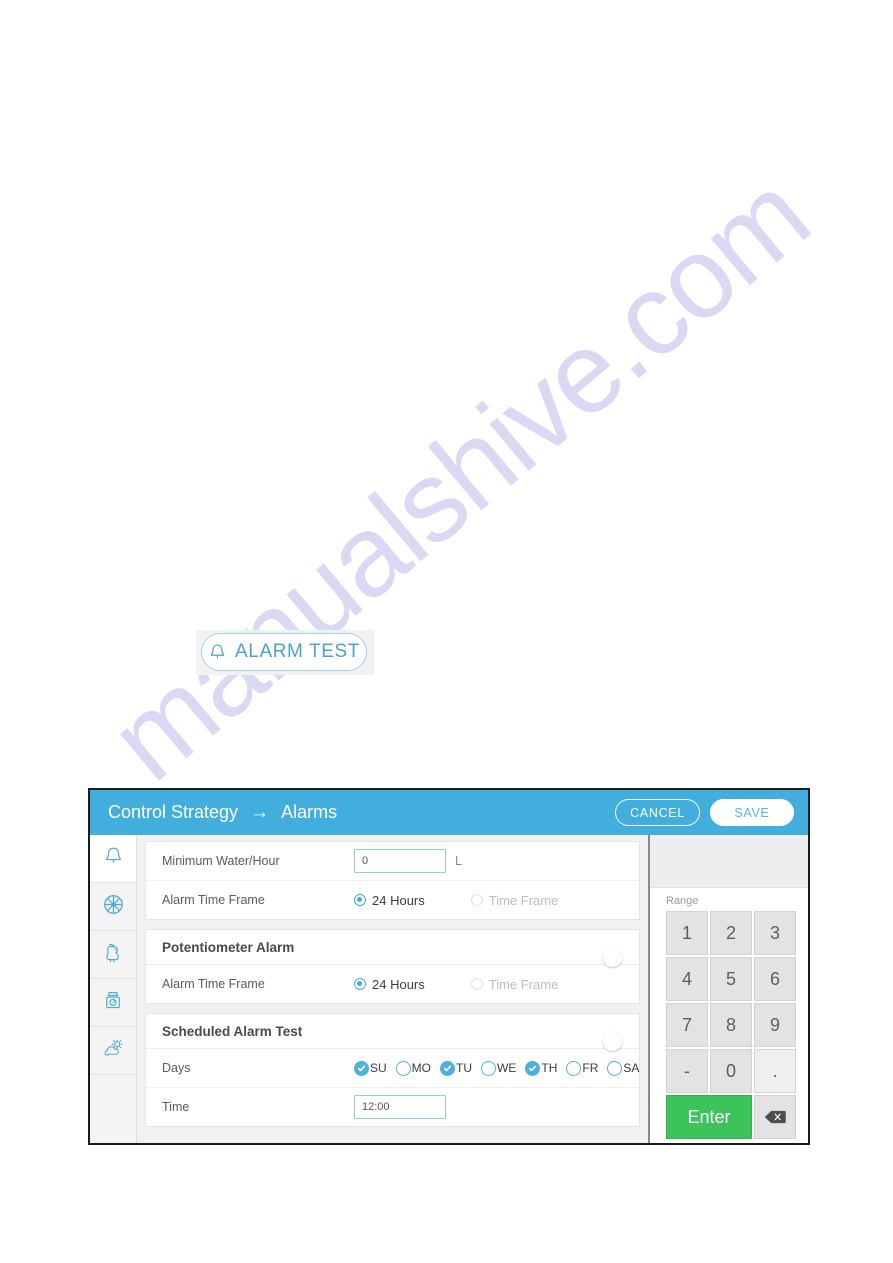 The width and height of the screenshot is (893, 1263). I want to click on day-checkbox-mo: MO, so click(413, 1068).